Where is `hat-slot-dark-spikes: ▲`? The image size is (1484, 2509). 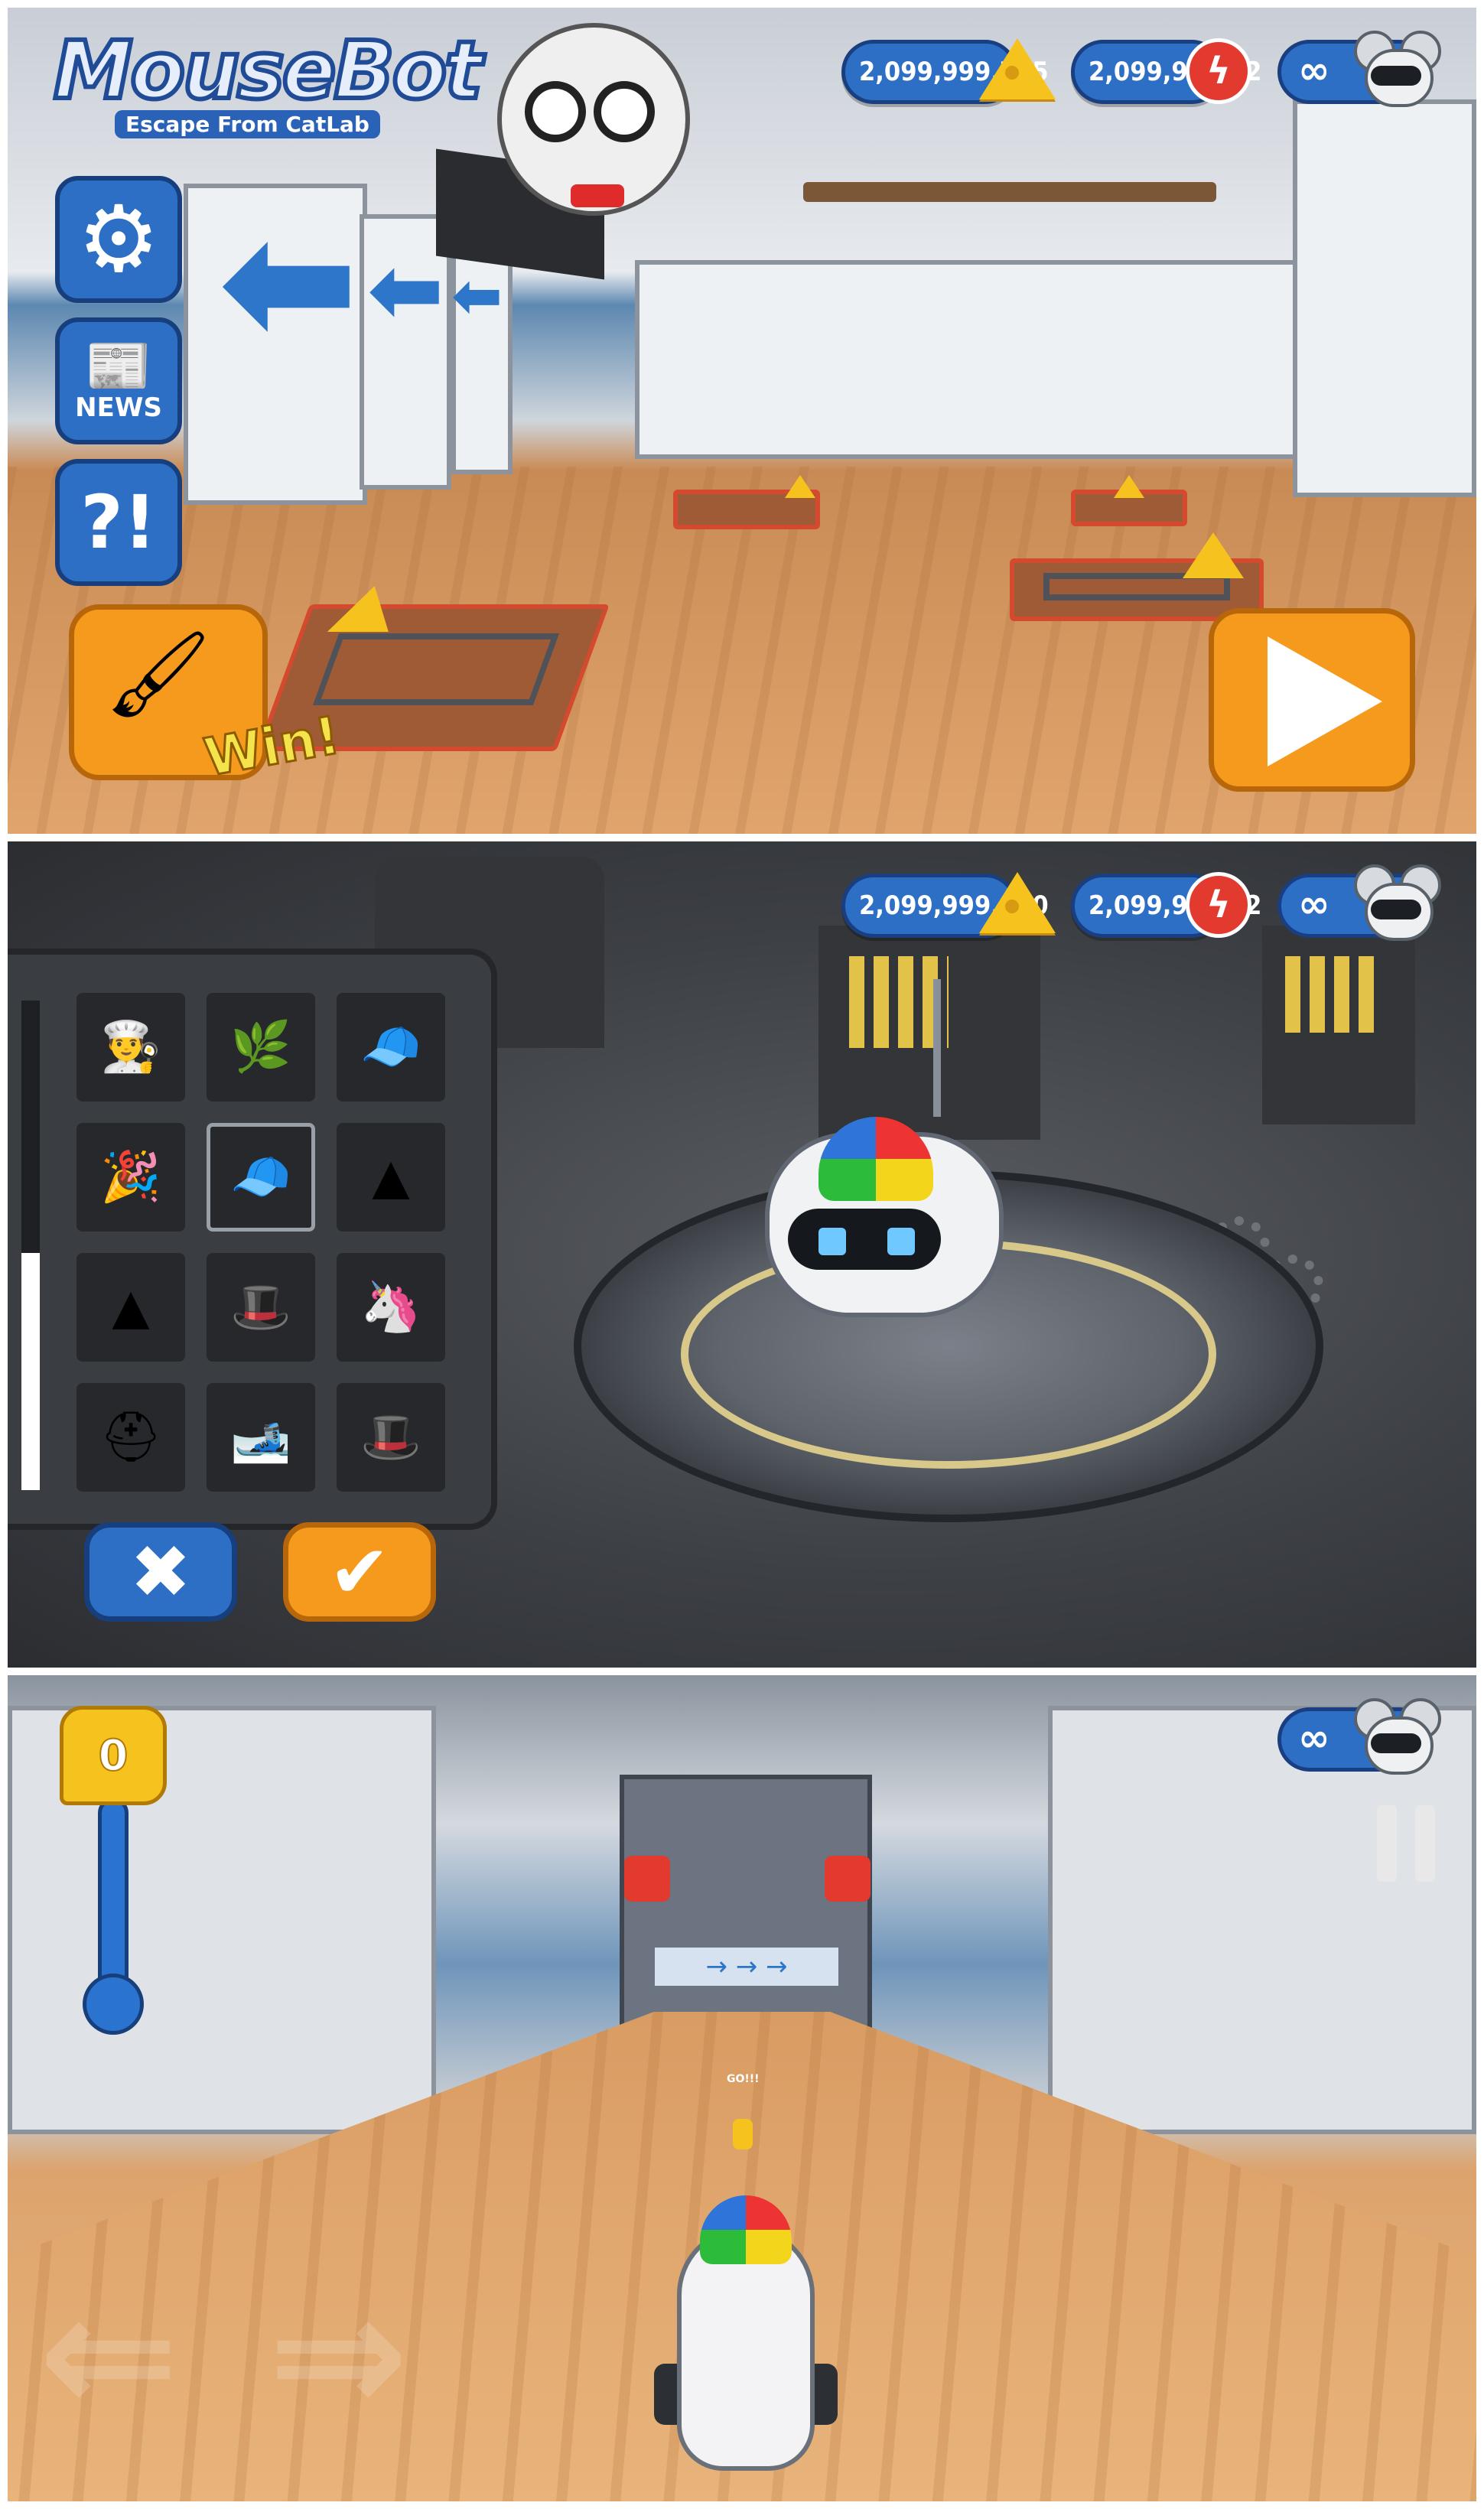
hat-slot-dark-spikes: ▲ is located at coordinates (130, 1307).